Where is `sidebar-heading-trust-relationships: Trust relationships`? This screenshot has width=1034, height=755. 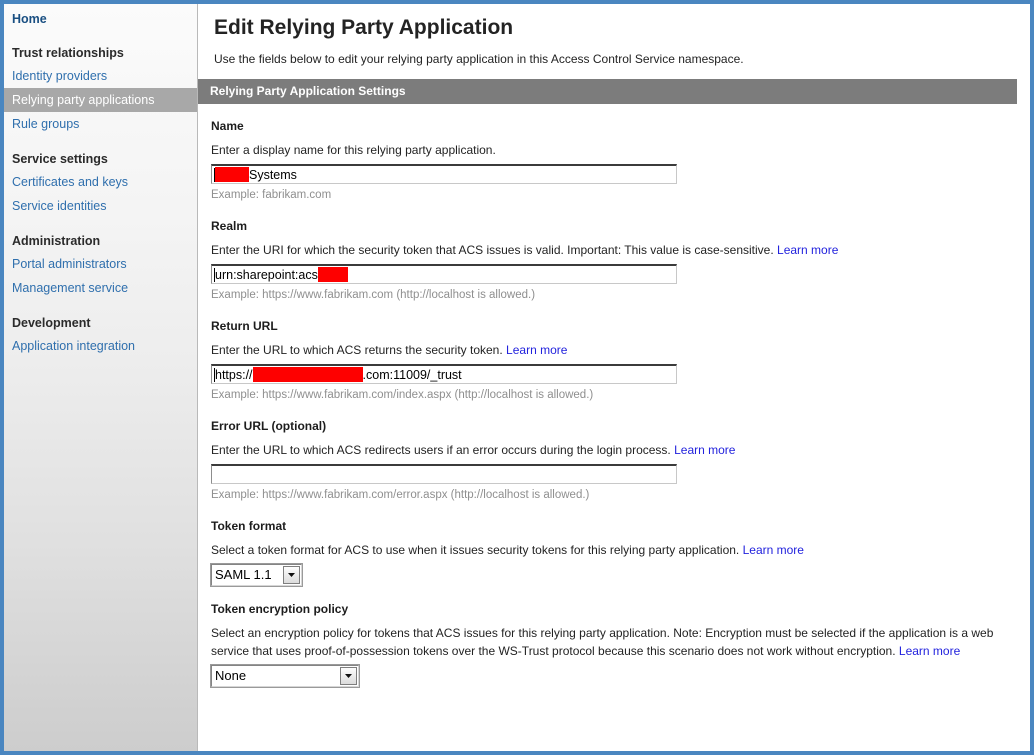
sidebar-heading-trust-relationships: Trust relationships is located at coordinates (68, 53).